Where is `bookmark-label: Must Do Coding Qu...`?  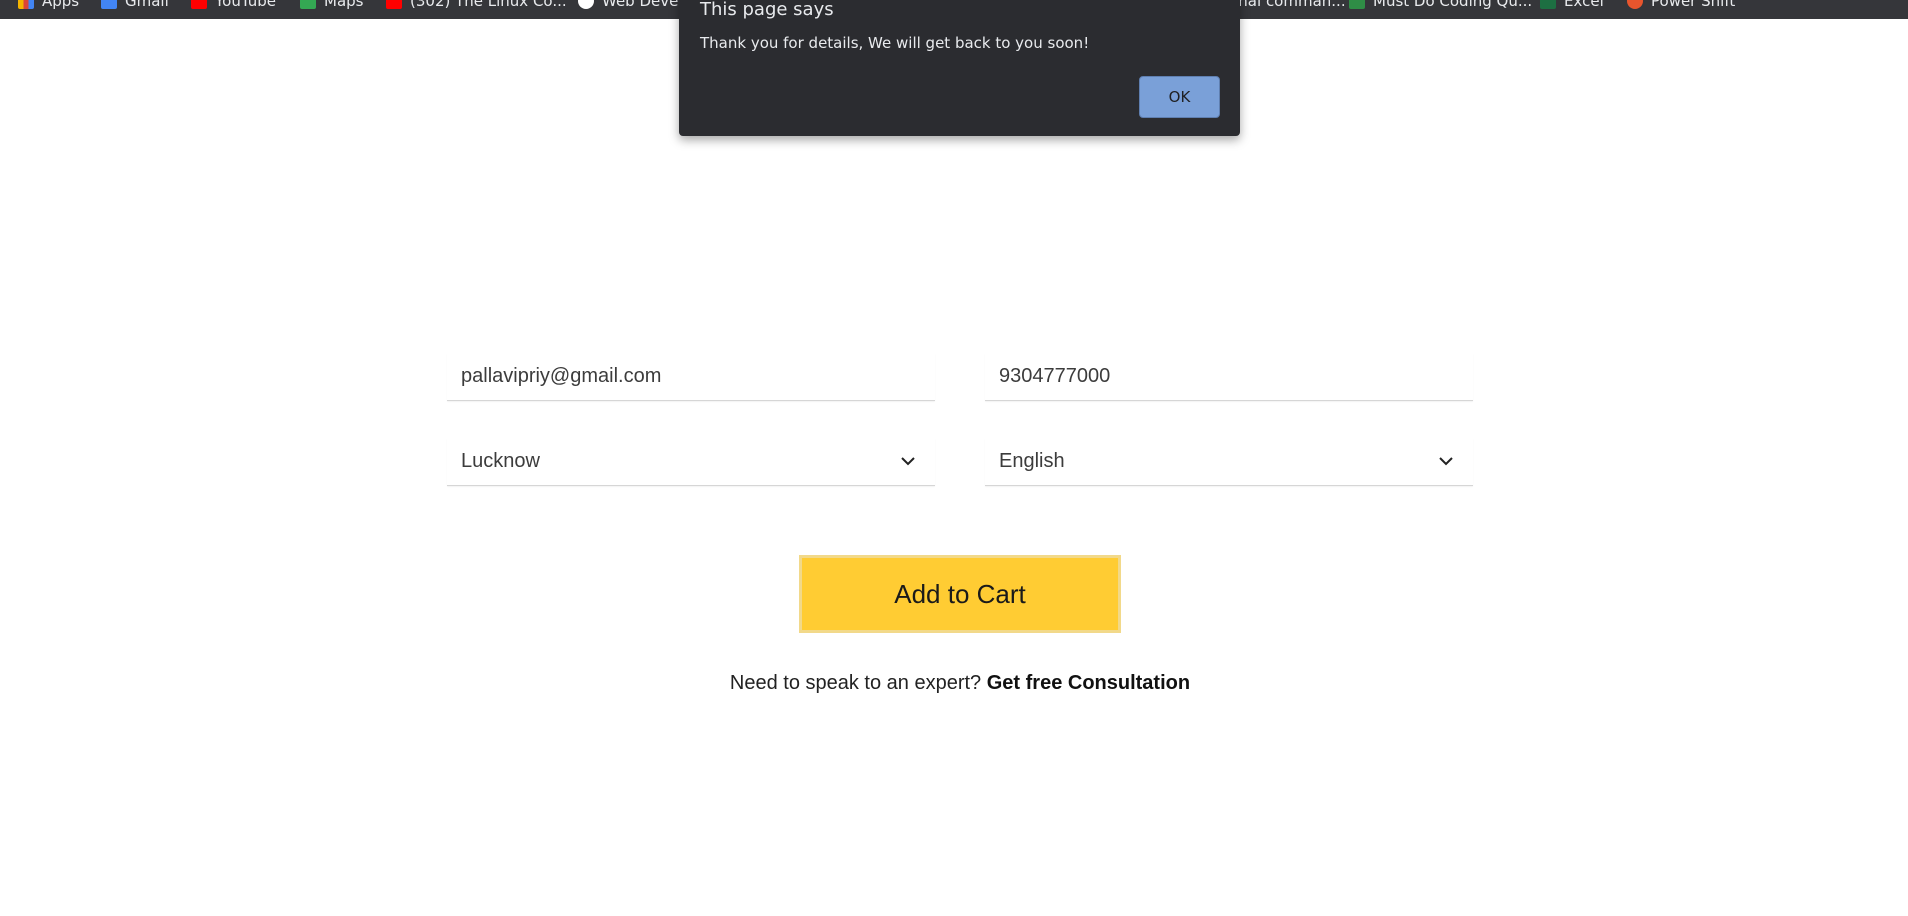
bookmark-label: Must Do Coding Qu... is located at coordinates (1453, 5).